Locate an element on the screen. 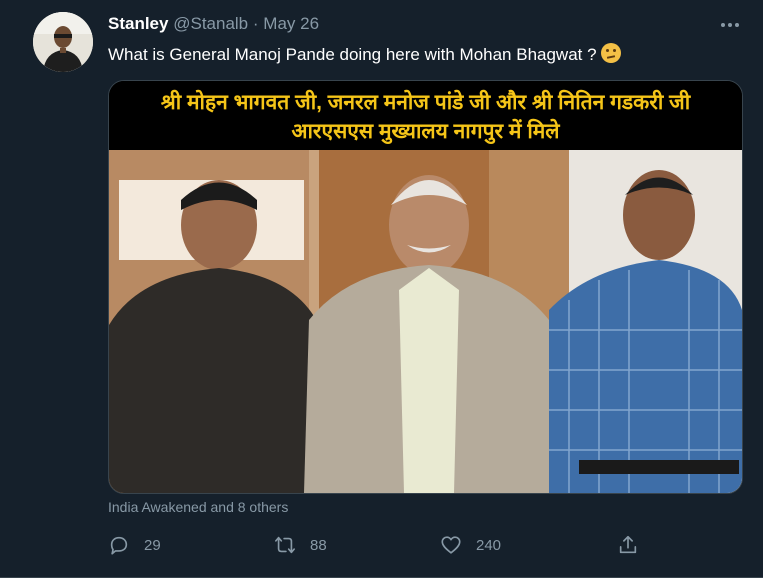 The width and height of the screenshot is (763, 578). retweet-button: 88 is located at coordinates (300, 545).